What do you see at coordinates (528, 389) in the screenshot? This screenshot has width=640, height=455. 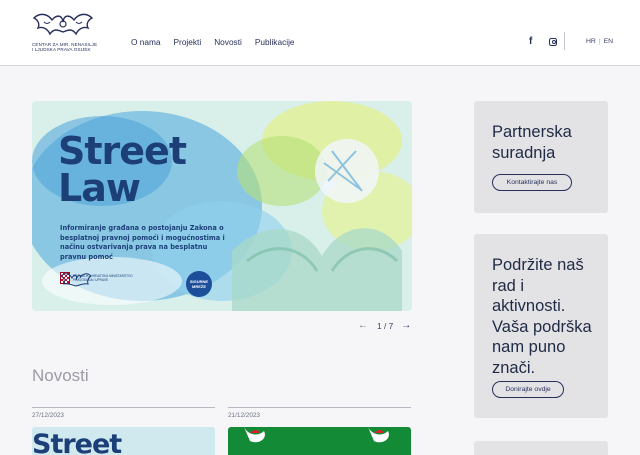 I see `donate-button: Donirajte ovdje` at bounding box center [528, 389].